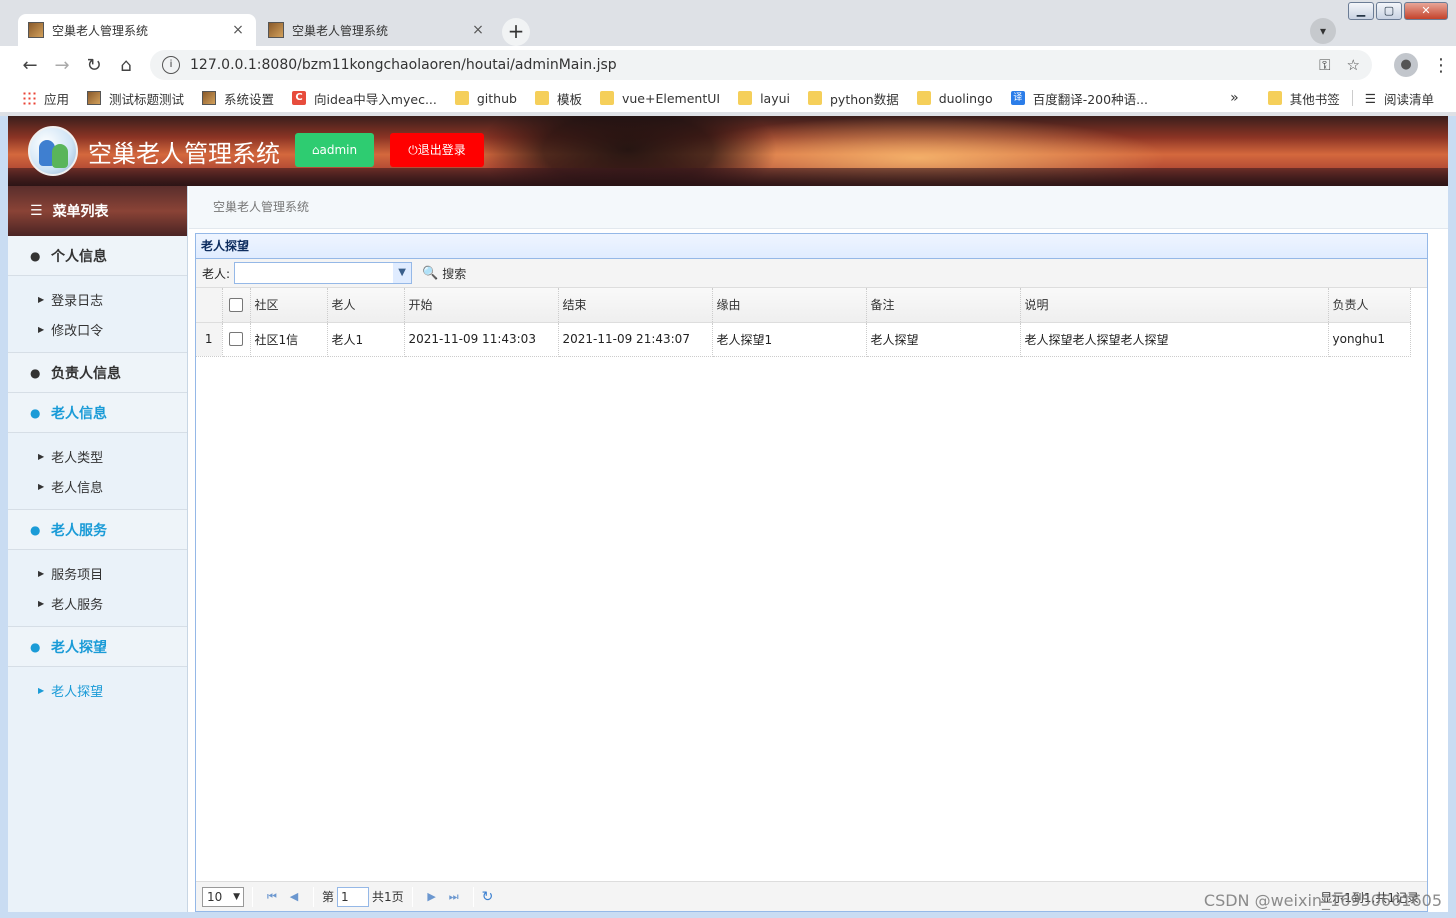 The image size is (1456, 918). I want to click on app-title: 空巢老人管理系统, so click(184, 154).